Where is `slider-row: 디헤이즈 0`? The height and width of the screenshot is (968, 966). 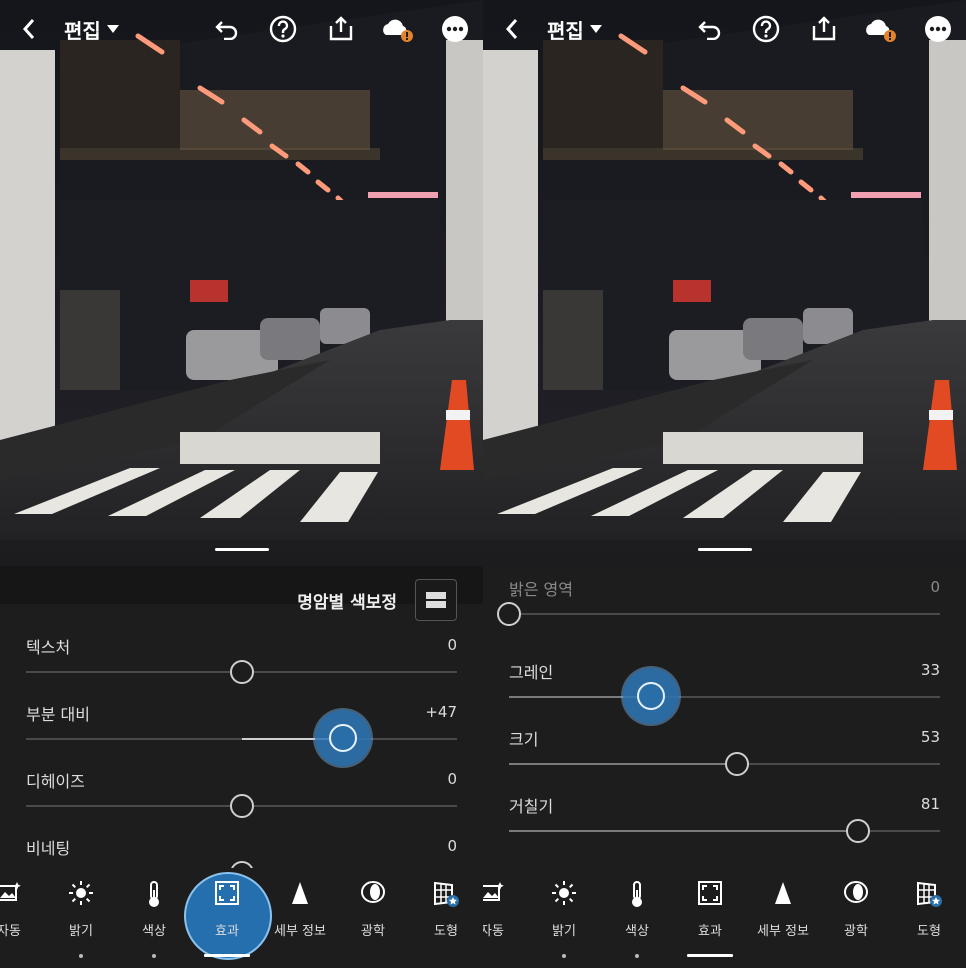
slider-row: 디헤이즈 0 is located at coordinates (241, 801).